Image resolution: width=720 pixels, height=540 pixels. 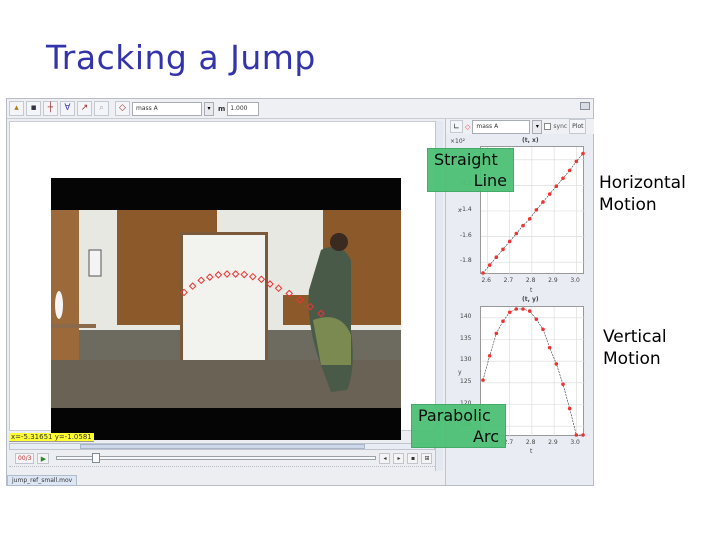 I want to click on step-forward-button: ▸, so click(x=399, y=458).